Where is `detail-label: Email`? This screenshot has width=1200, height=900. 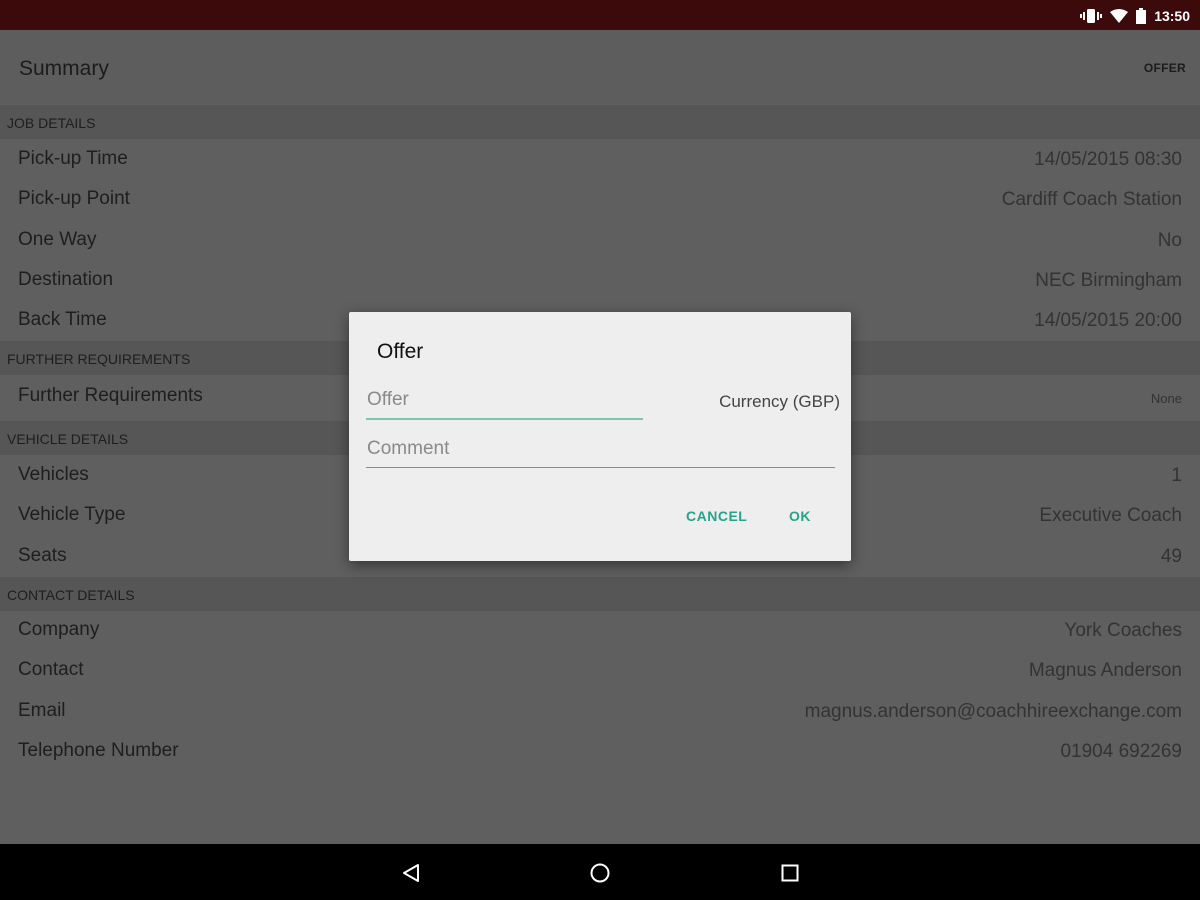 detail-label: Email is located at coordinates (42, 710).